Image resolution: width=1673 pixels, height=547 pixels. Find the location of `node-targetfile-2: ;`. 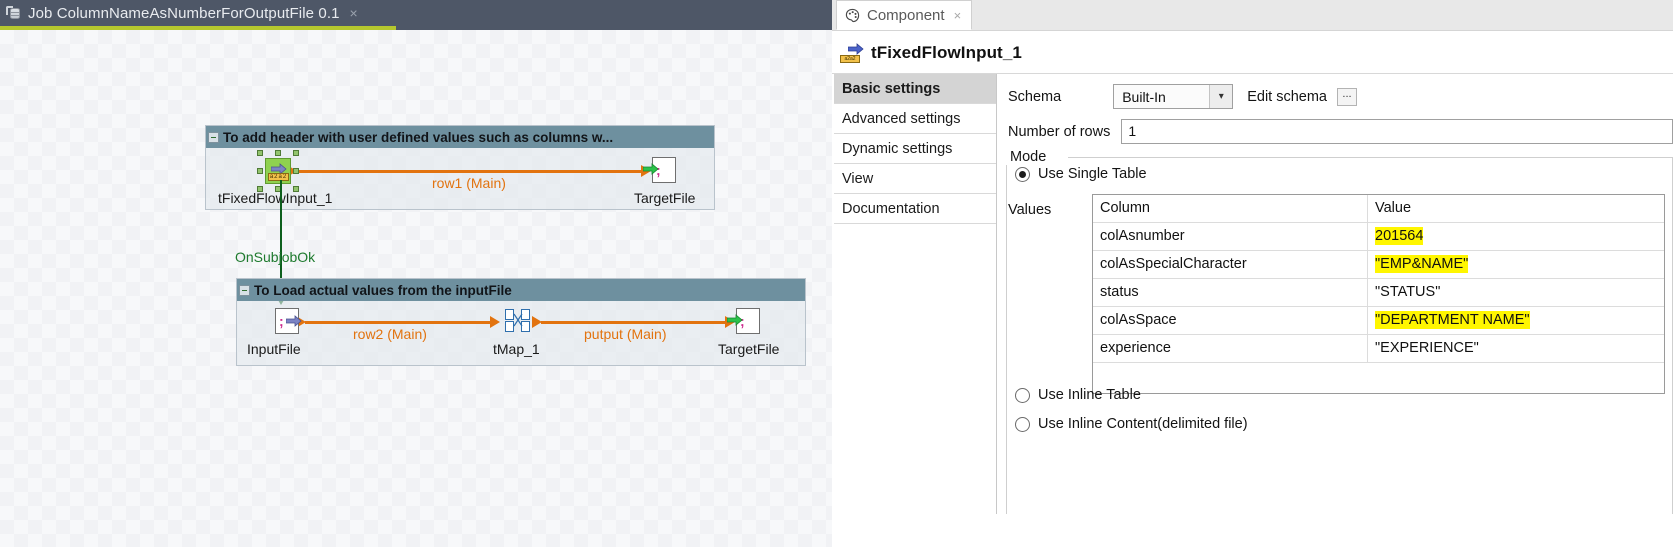

node-targetfile-2: ; is located at coordinates (743, 321).